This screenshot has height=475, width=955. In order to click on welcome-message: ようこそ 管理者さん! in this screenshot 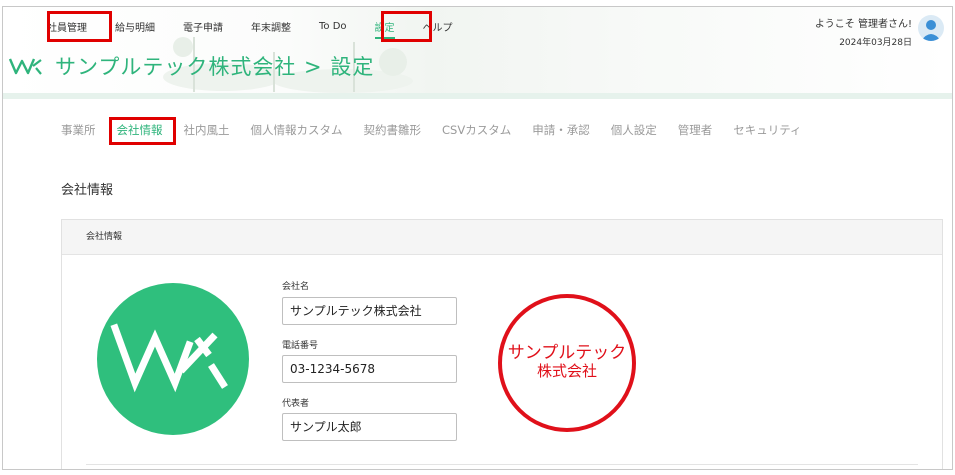, I will do `click(863, 24)`.